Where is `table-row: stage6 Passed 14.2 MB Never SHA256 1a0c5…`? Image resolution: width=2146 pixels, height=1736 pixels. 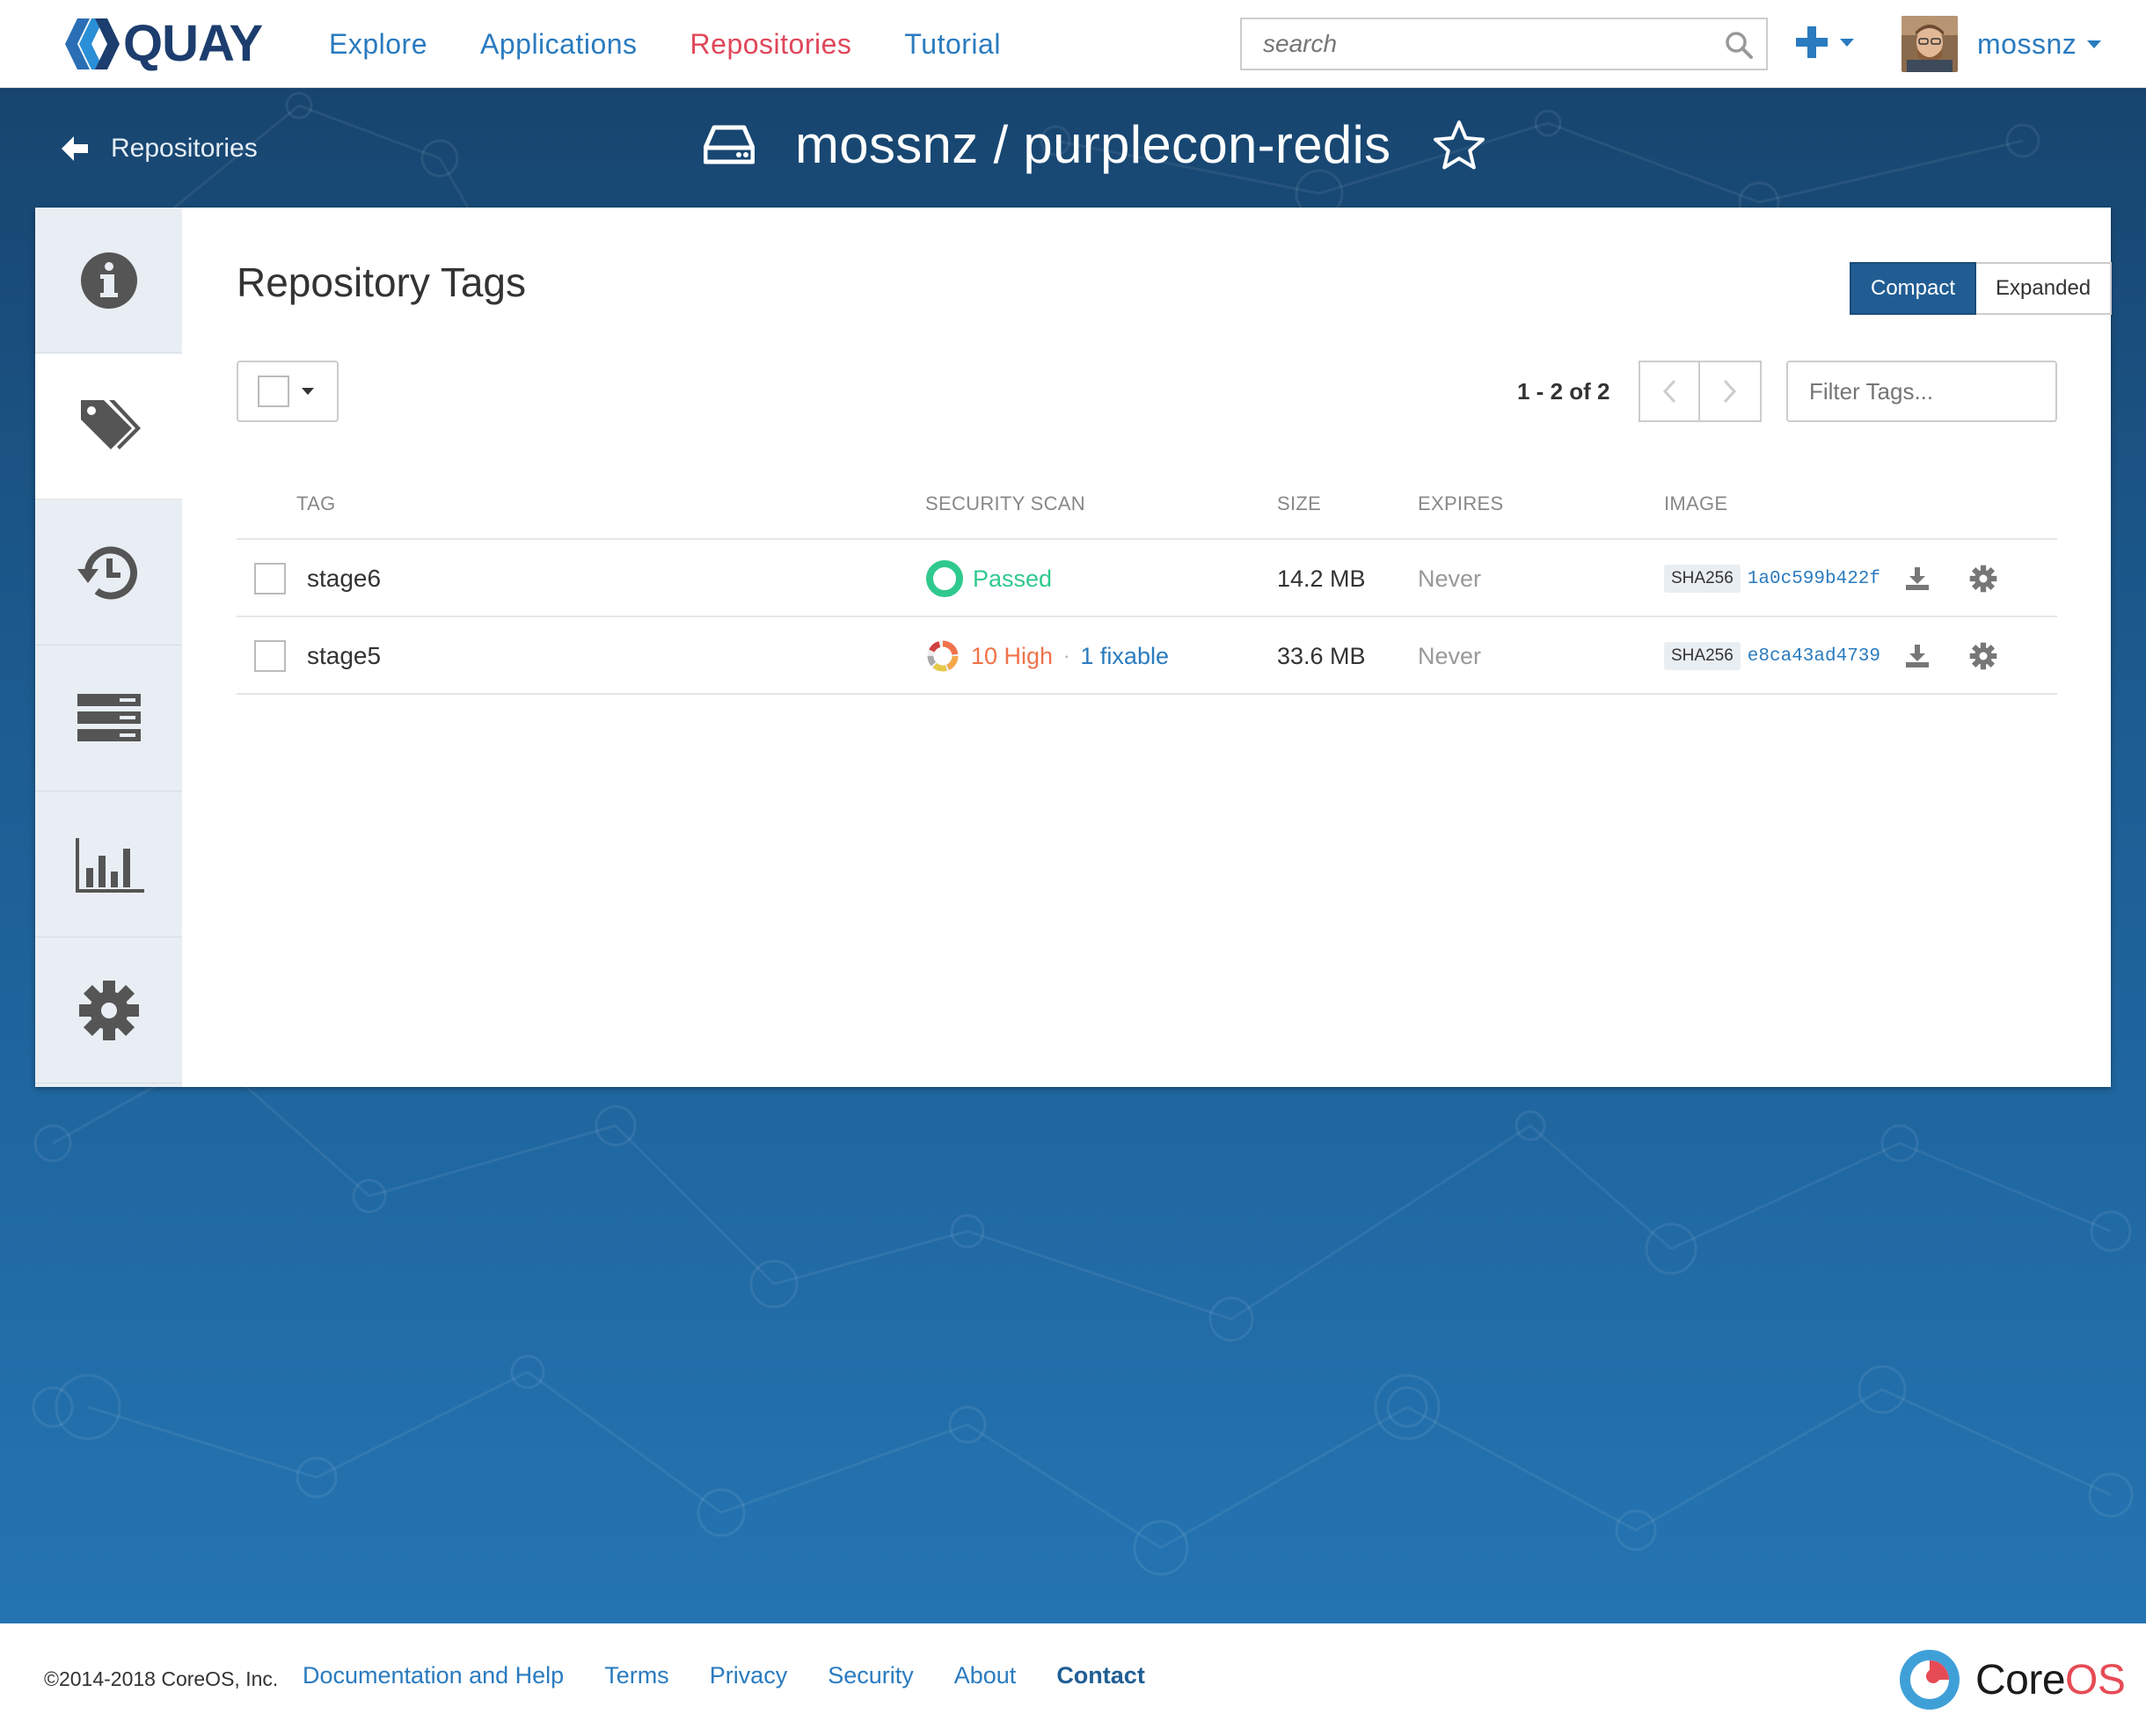
table-row: stage6 Passed 14.2 MB Never SHA256 1a0c5… is located at coordinates (1147, 579).